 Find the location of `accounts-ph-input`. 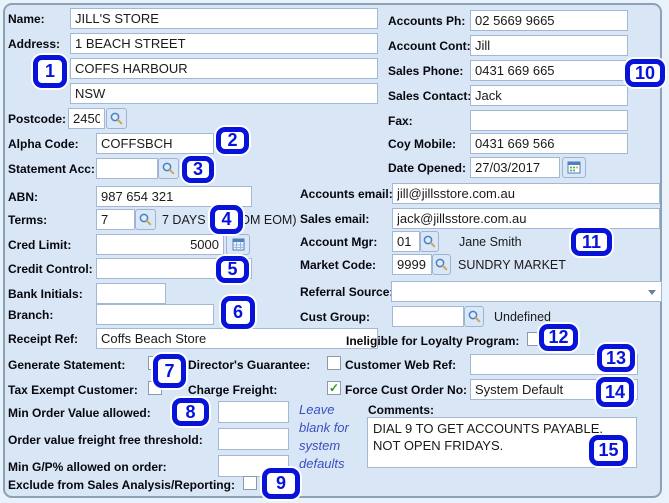

accounts-ph-input is located at coordinates (549, 20).